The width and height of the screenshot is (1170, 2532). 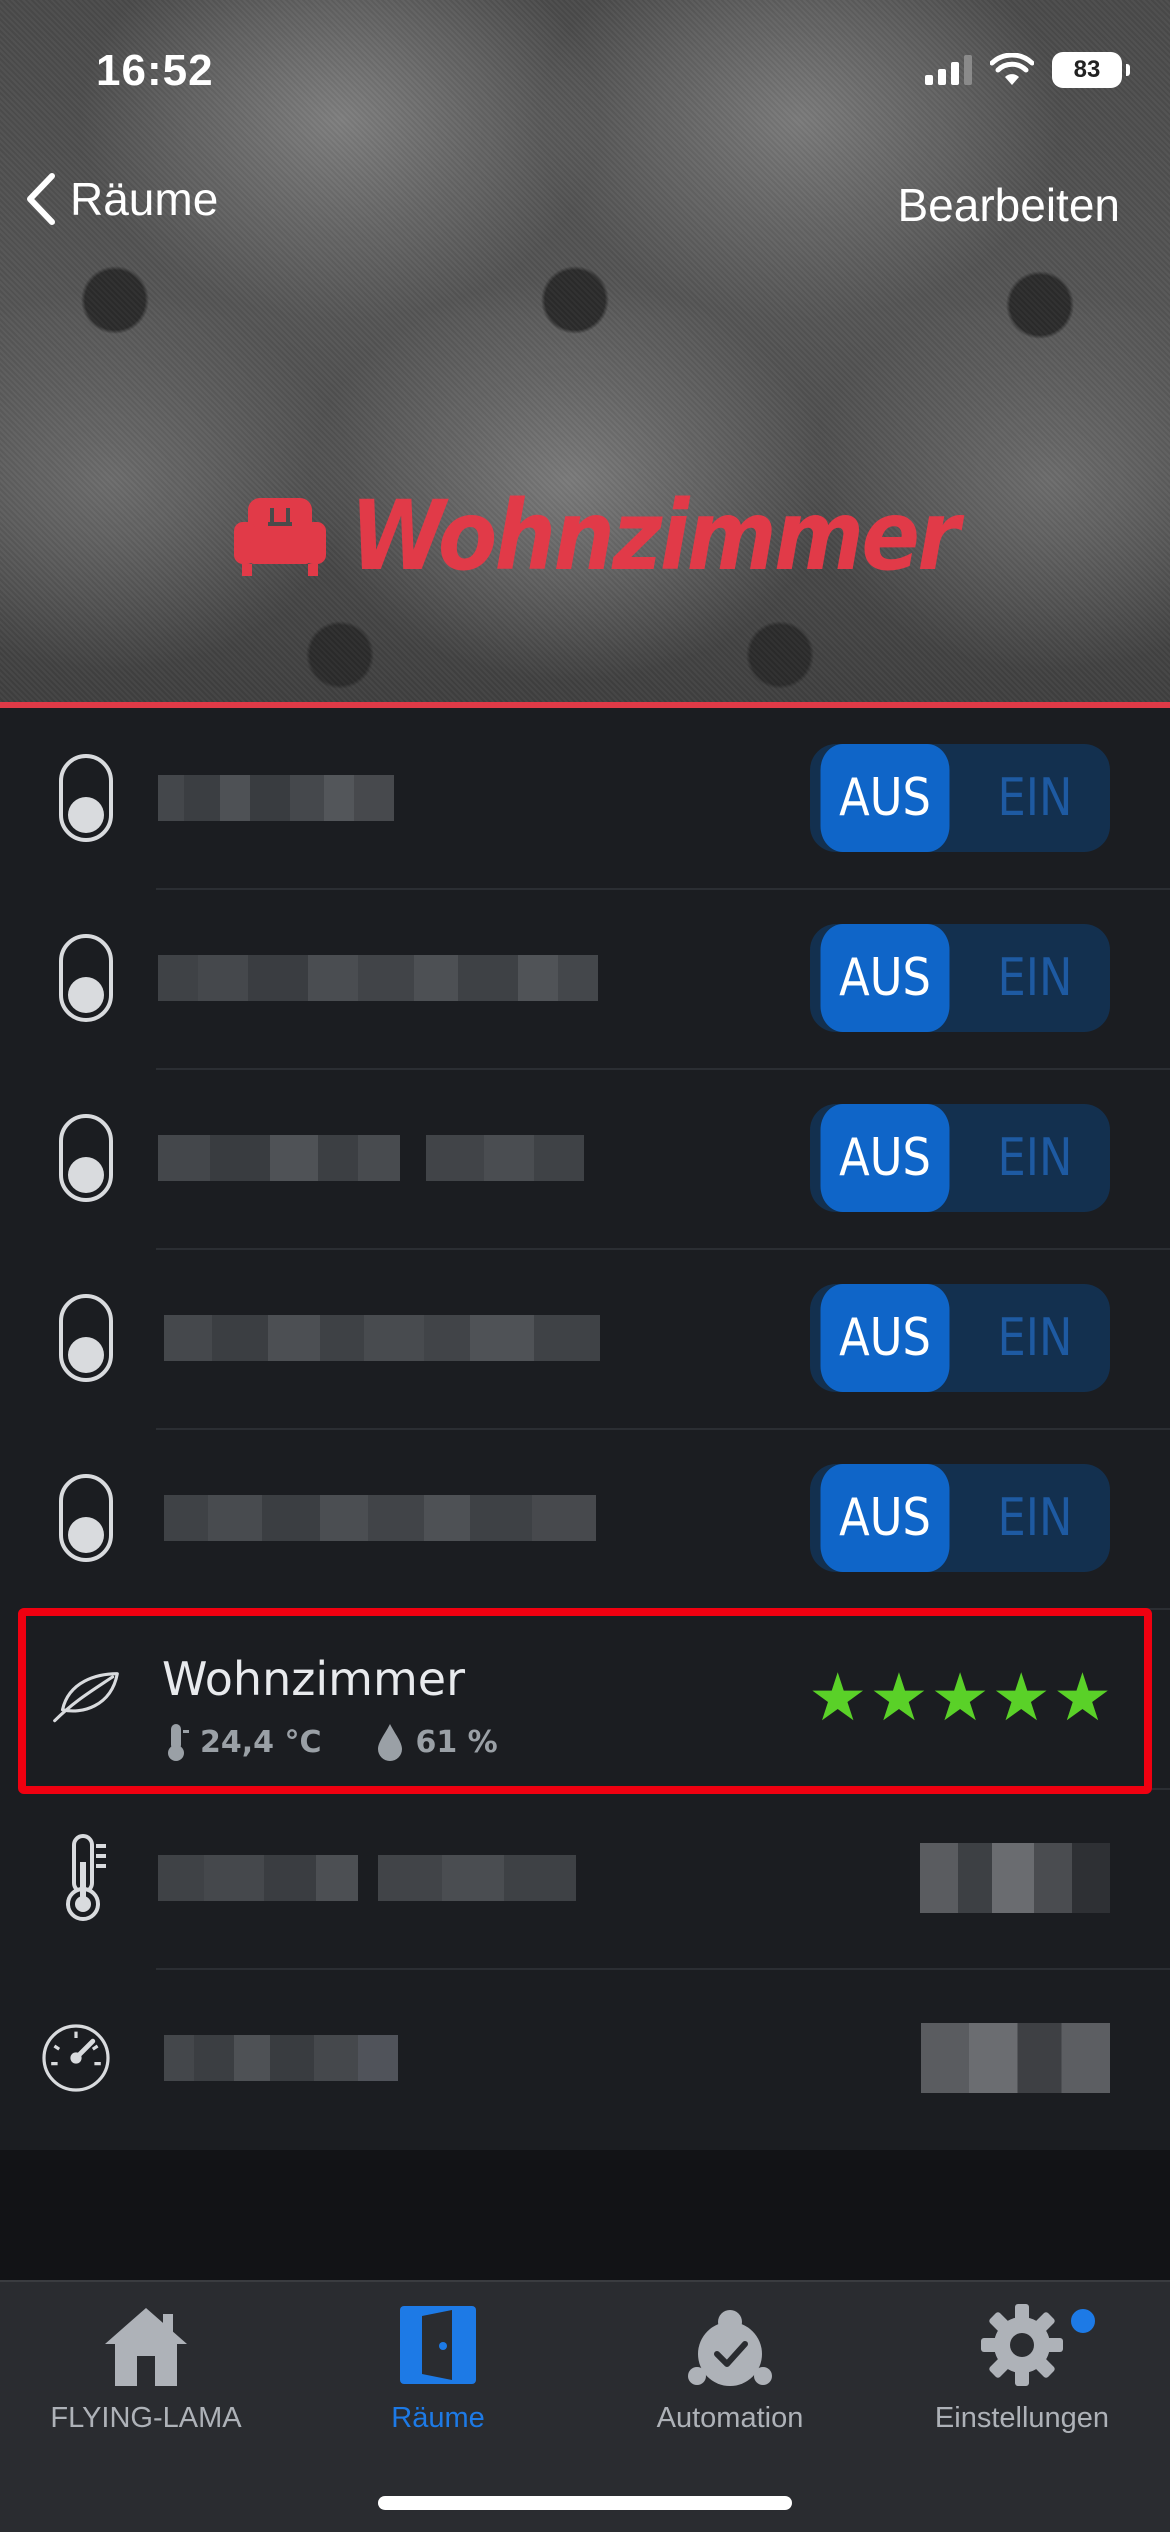 I want to click on room-title-text: Wohnzimmer, so click(x=655, y=536).